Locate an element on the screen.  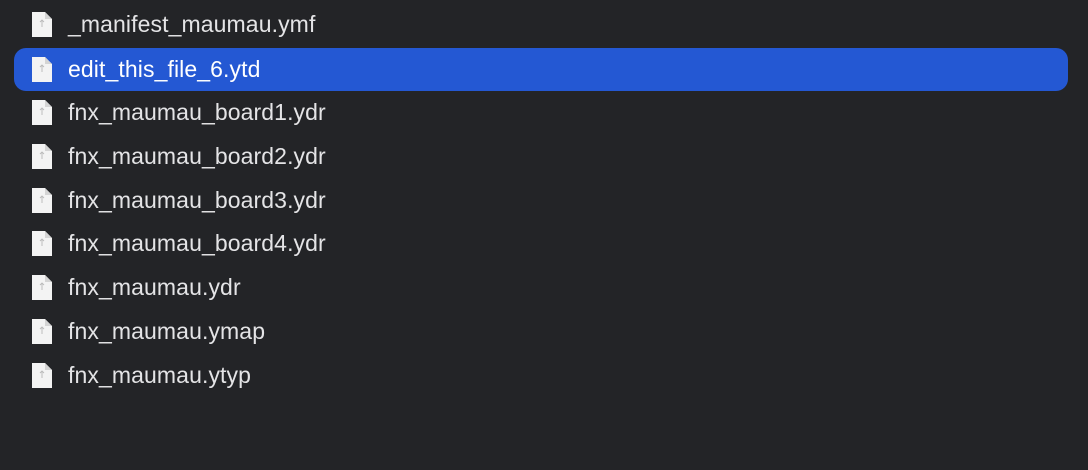
file-name: fnx_maumau.ydr is located at coordinates (154, 287).